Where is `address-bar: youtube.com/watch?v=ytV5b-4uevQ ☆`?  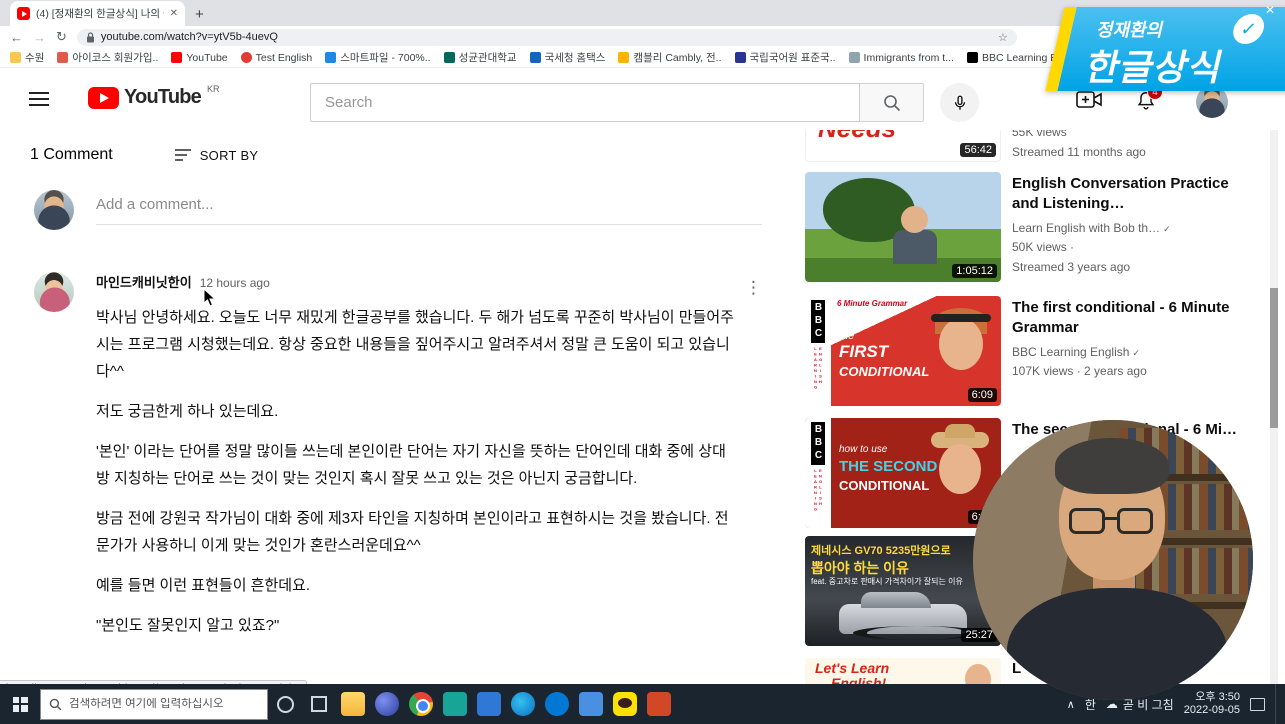 address-bar: youtube.com/watch?v=ytV5b-4uevQ ☆ is located at coordinates (546, 37).